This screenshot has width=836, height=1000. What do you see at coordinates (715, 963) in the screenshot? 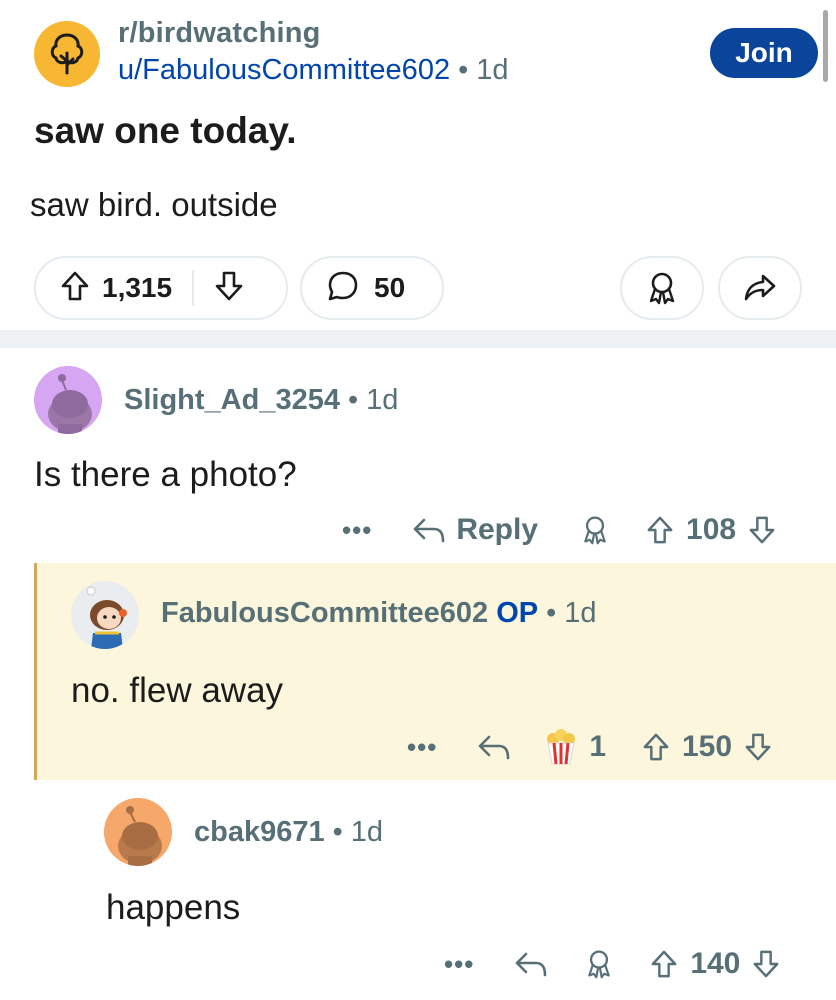
I see `comment-score: 140` at bounding box center [715, 963].